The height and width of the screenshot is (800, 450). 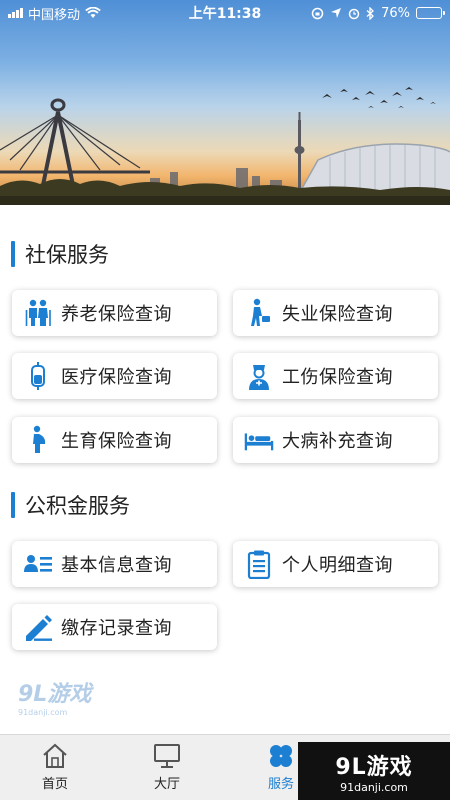 I want to click on hospital-bed-icon, so click(x=259, y=440).